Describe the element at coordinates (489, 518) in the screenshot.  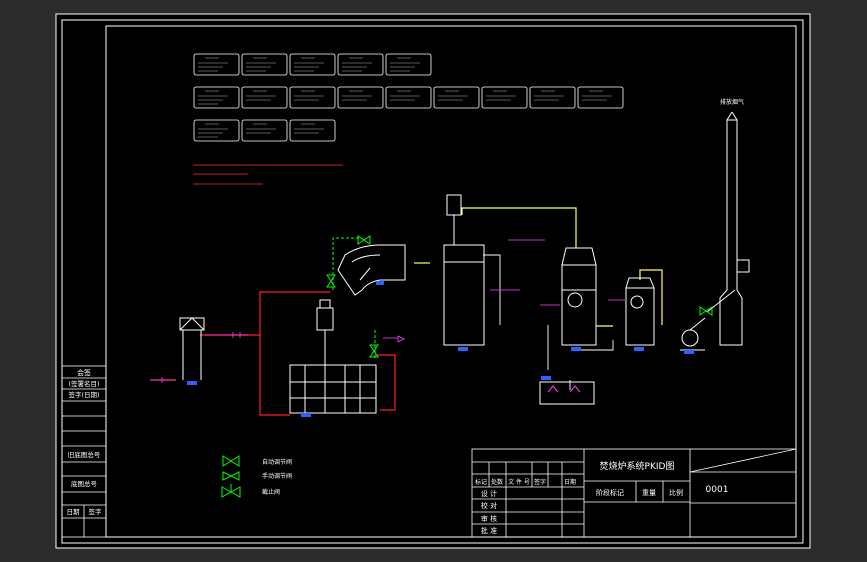
I see `row-review: 审 核` at that location.